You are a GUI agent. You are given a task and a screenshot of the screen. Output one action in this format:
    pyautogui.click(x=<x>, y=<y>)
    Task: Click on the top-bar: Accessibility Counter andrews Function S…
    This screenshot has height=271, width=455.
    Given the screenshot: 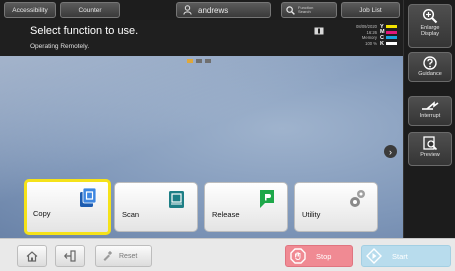 What is the action you would take?
    pyautogui.click(x=201, y=10)
    